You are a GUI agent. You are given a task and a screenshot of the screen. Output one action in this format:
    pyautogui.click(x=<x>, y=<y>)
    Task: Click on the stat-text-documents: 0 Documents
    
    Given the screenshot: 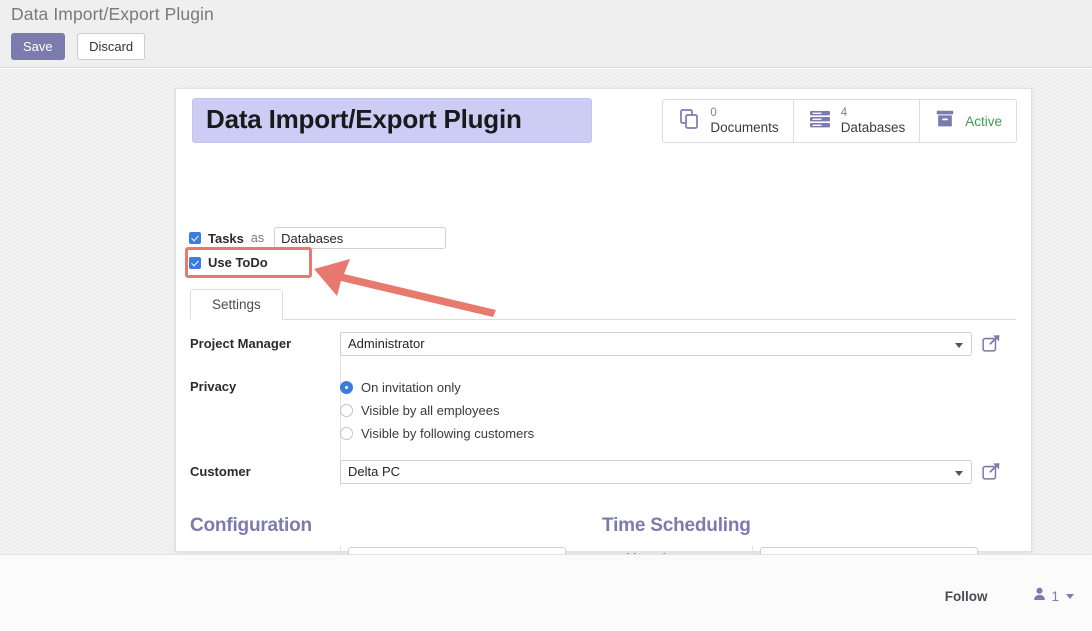 What is the action you would take?
    pyautogui.click(x=744, y=121)
    